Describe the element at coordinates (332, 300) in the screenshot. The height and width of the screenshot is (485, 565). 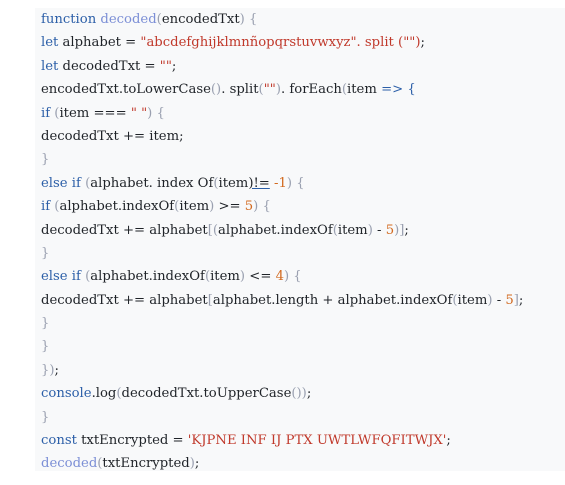
I see `code-token: alphabet.length + alphabet.indexOf` at that location.